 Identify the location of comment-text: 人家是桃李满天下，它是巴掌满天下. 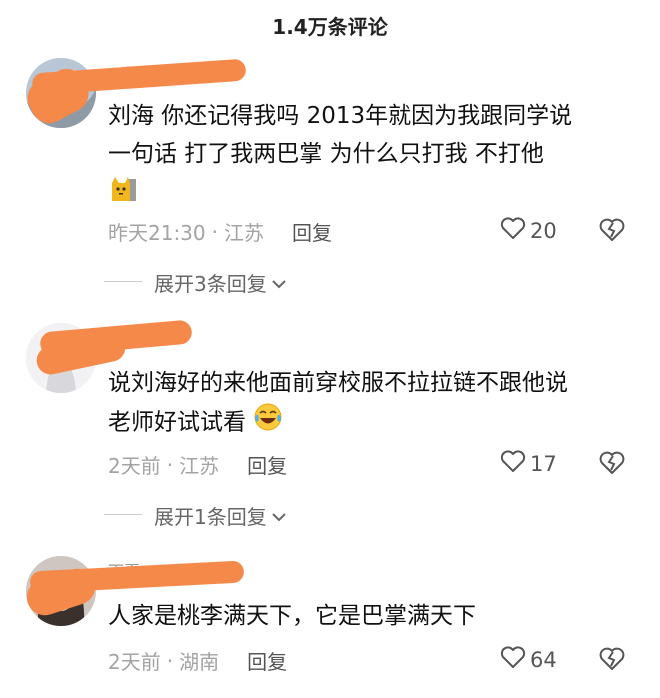
(378, 616).